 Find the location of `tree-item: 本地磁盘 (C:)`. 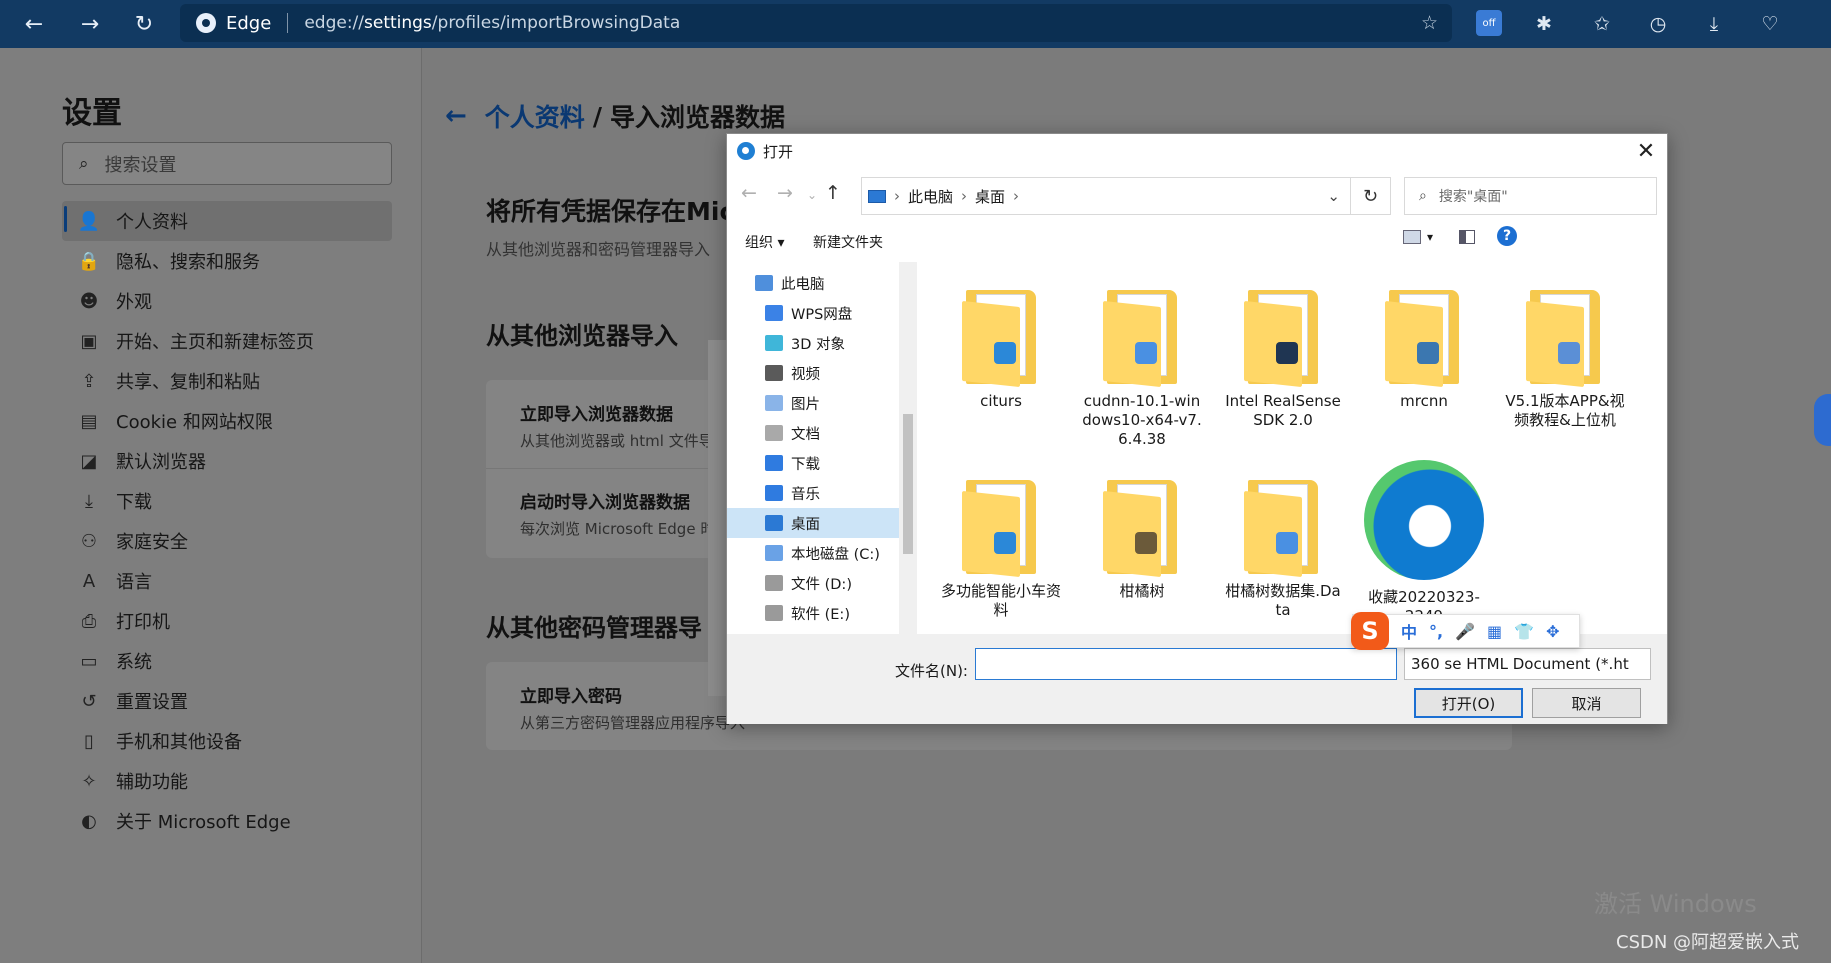

tree-item: 本地磁盘 (C:) is located at coordinates (813, 553).